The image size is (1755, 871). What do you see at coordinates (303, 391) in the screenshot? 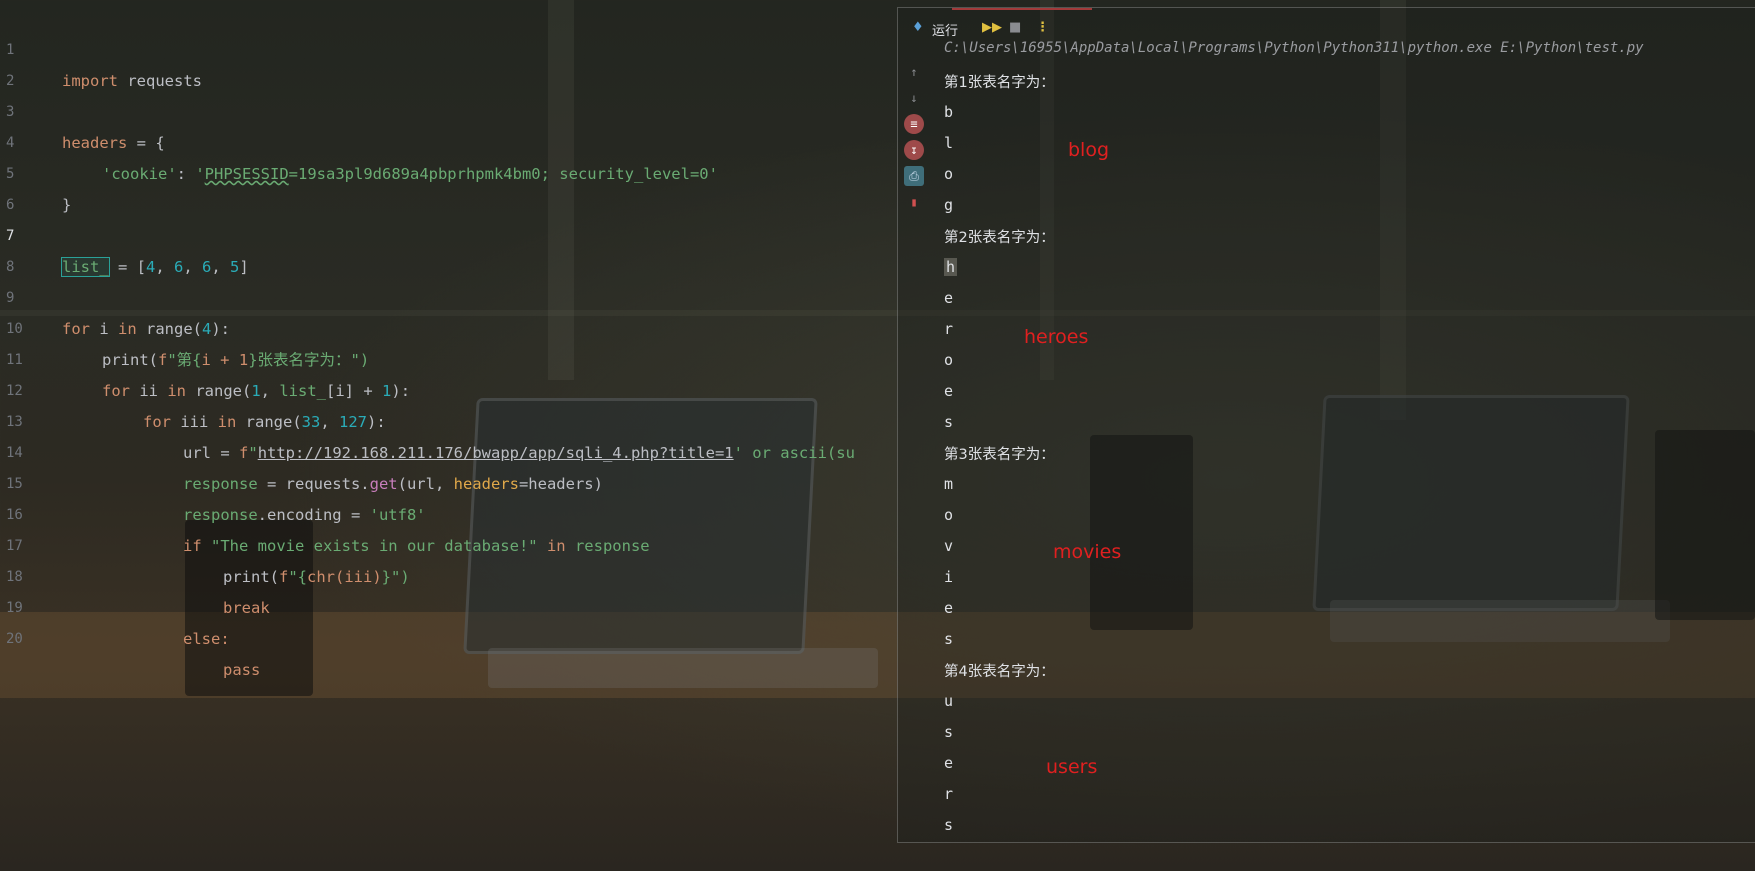
I see `variable-ref: list_` at bounding box center [303, 391].